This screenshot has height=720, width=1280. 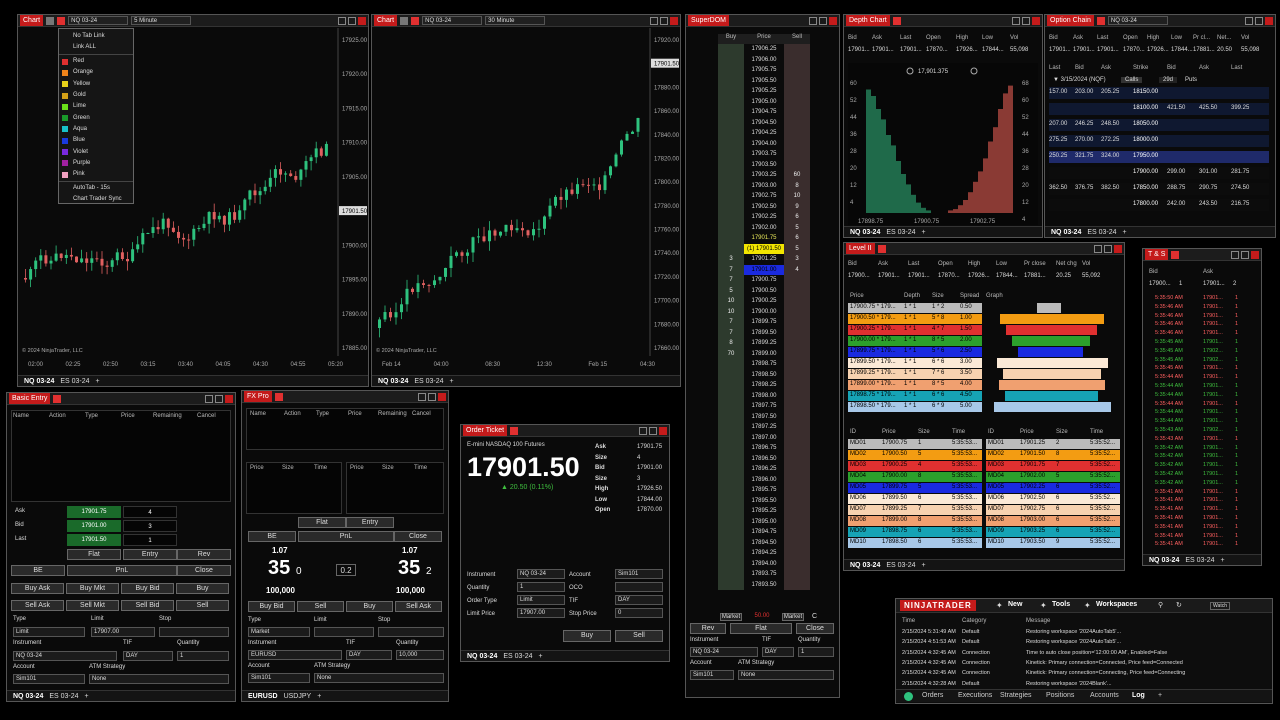 I want to click on fx-link-icon, so click(x=278, y=396).